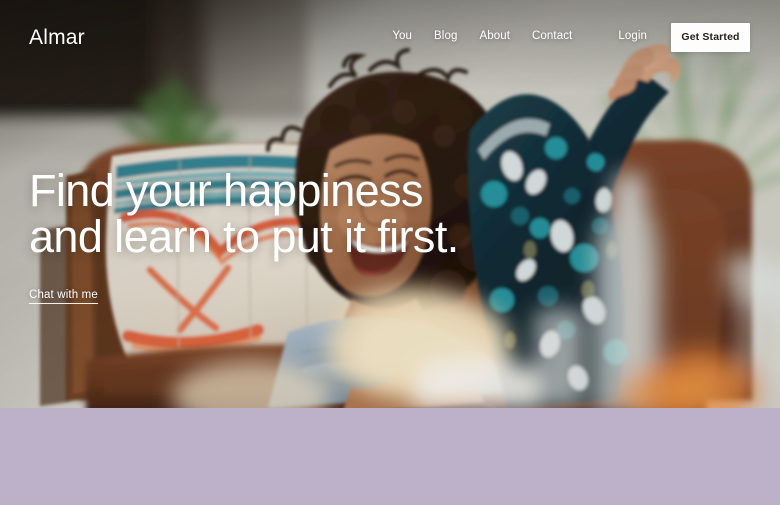 This screenshot has width=780, height=505. I want to click on nav-link-you: You, so click(402, 37).